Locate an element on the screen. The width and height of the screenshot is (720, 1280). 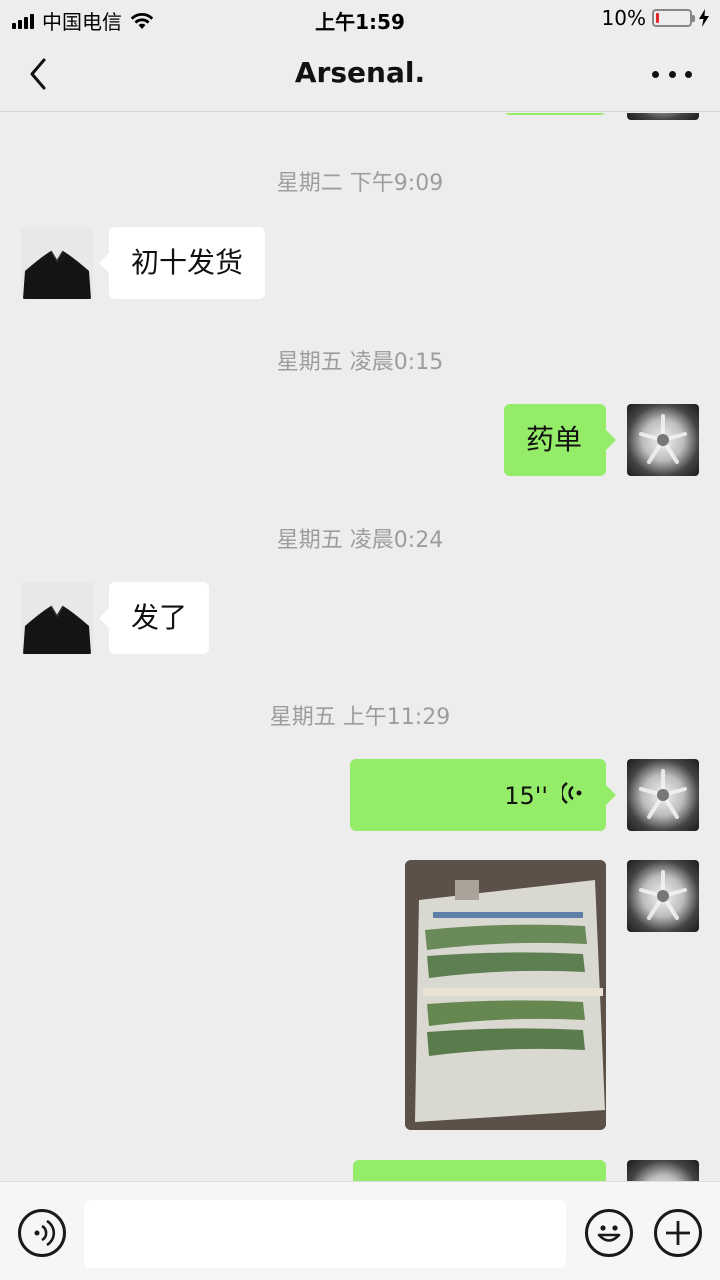
timestamp: 星期五 上午11:29 is located at coordinates (360, 717).